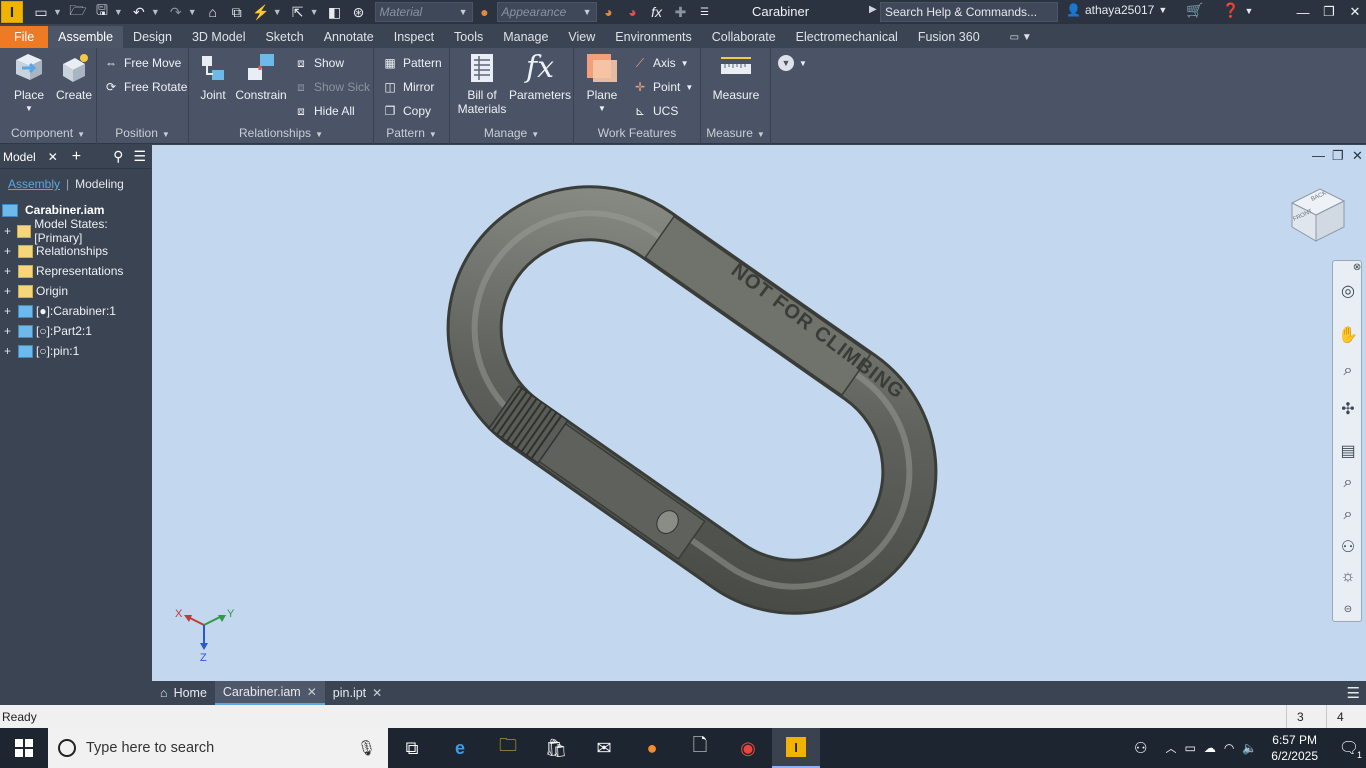 This screenshot has height=768, width=1366. Describe the element at coordinates (357, 693) in the screenshot. I see `doc-tab-pin: pin.ipt ✕` at that location.